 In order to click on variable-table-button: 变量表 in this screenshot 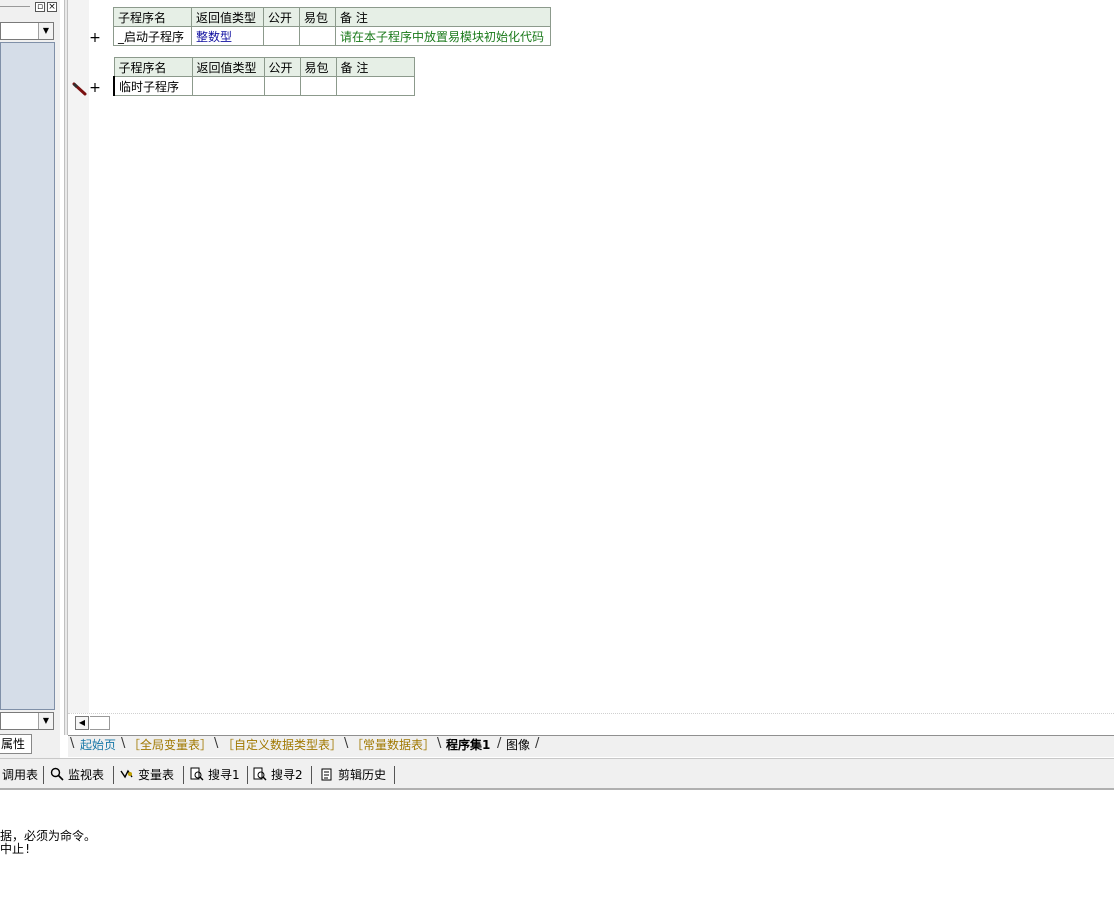, I will do `click(147, 775)`.